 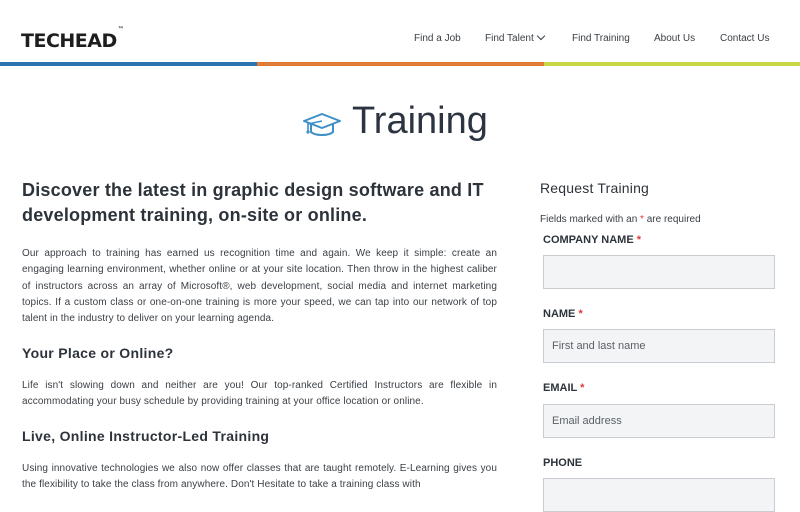 I want to click on header-stripe-green, so click(x=672, y=64).